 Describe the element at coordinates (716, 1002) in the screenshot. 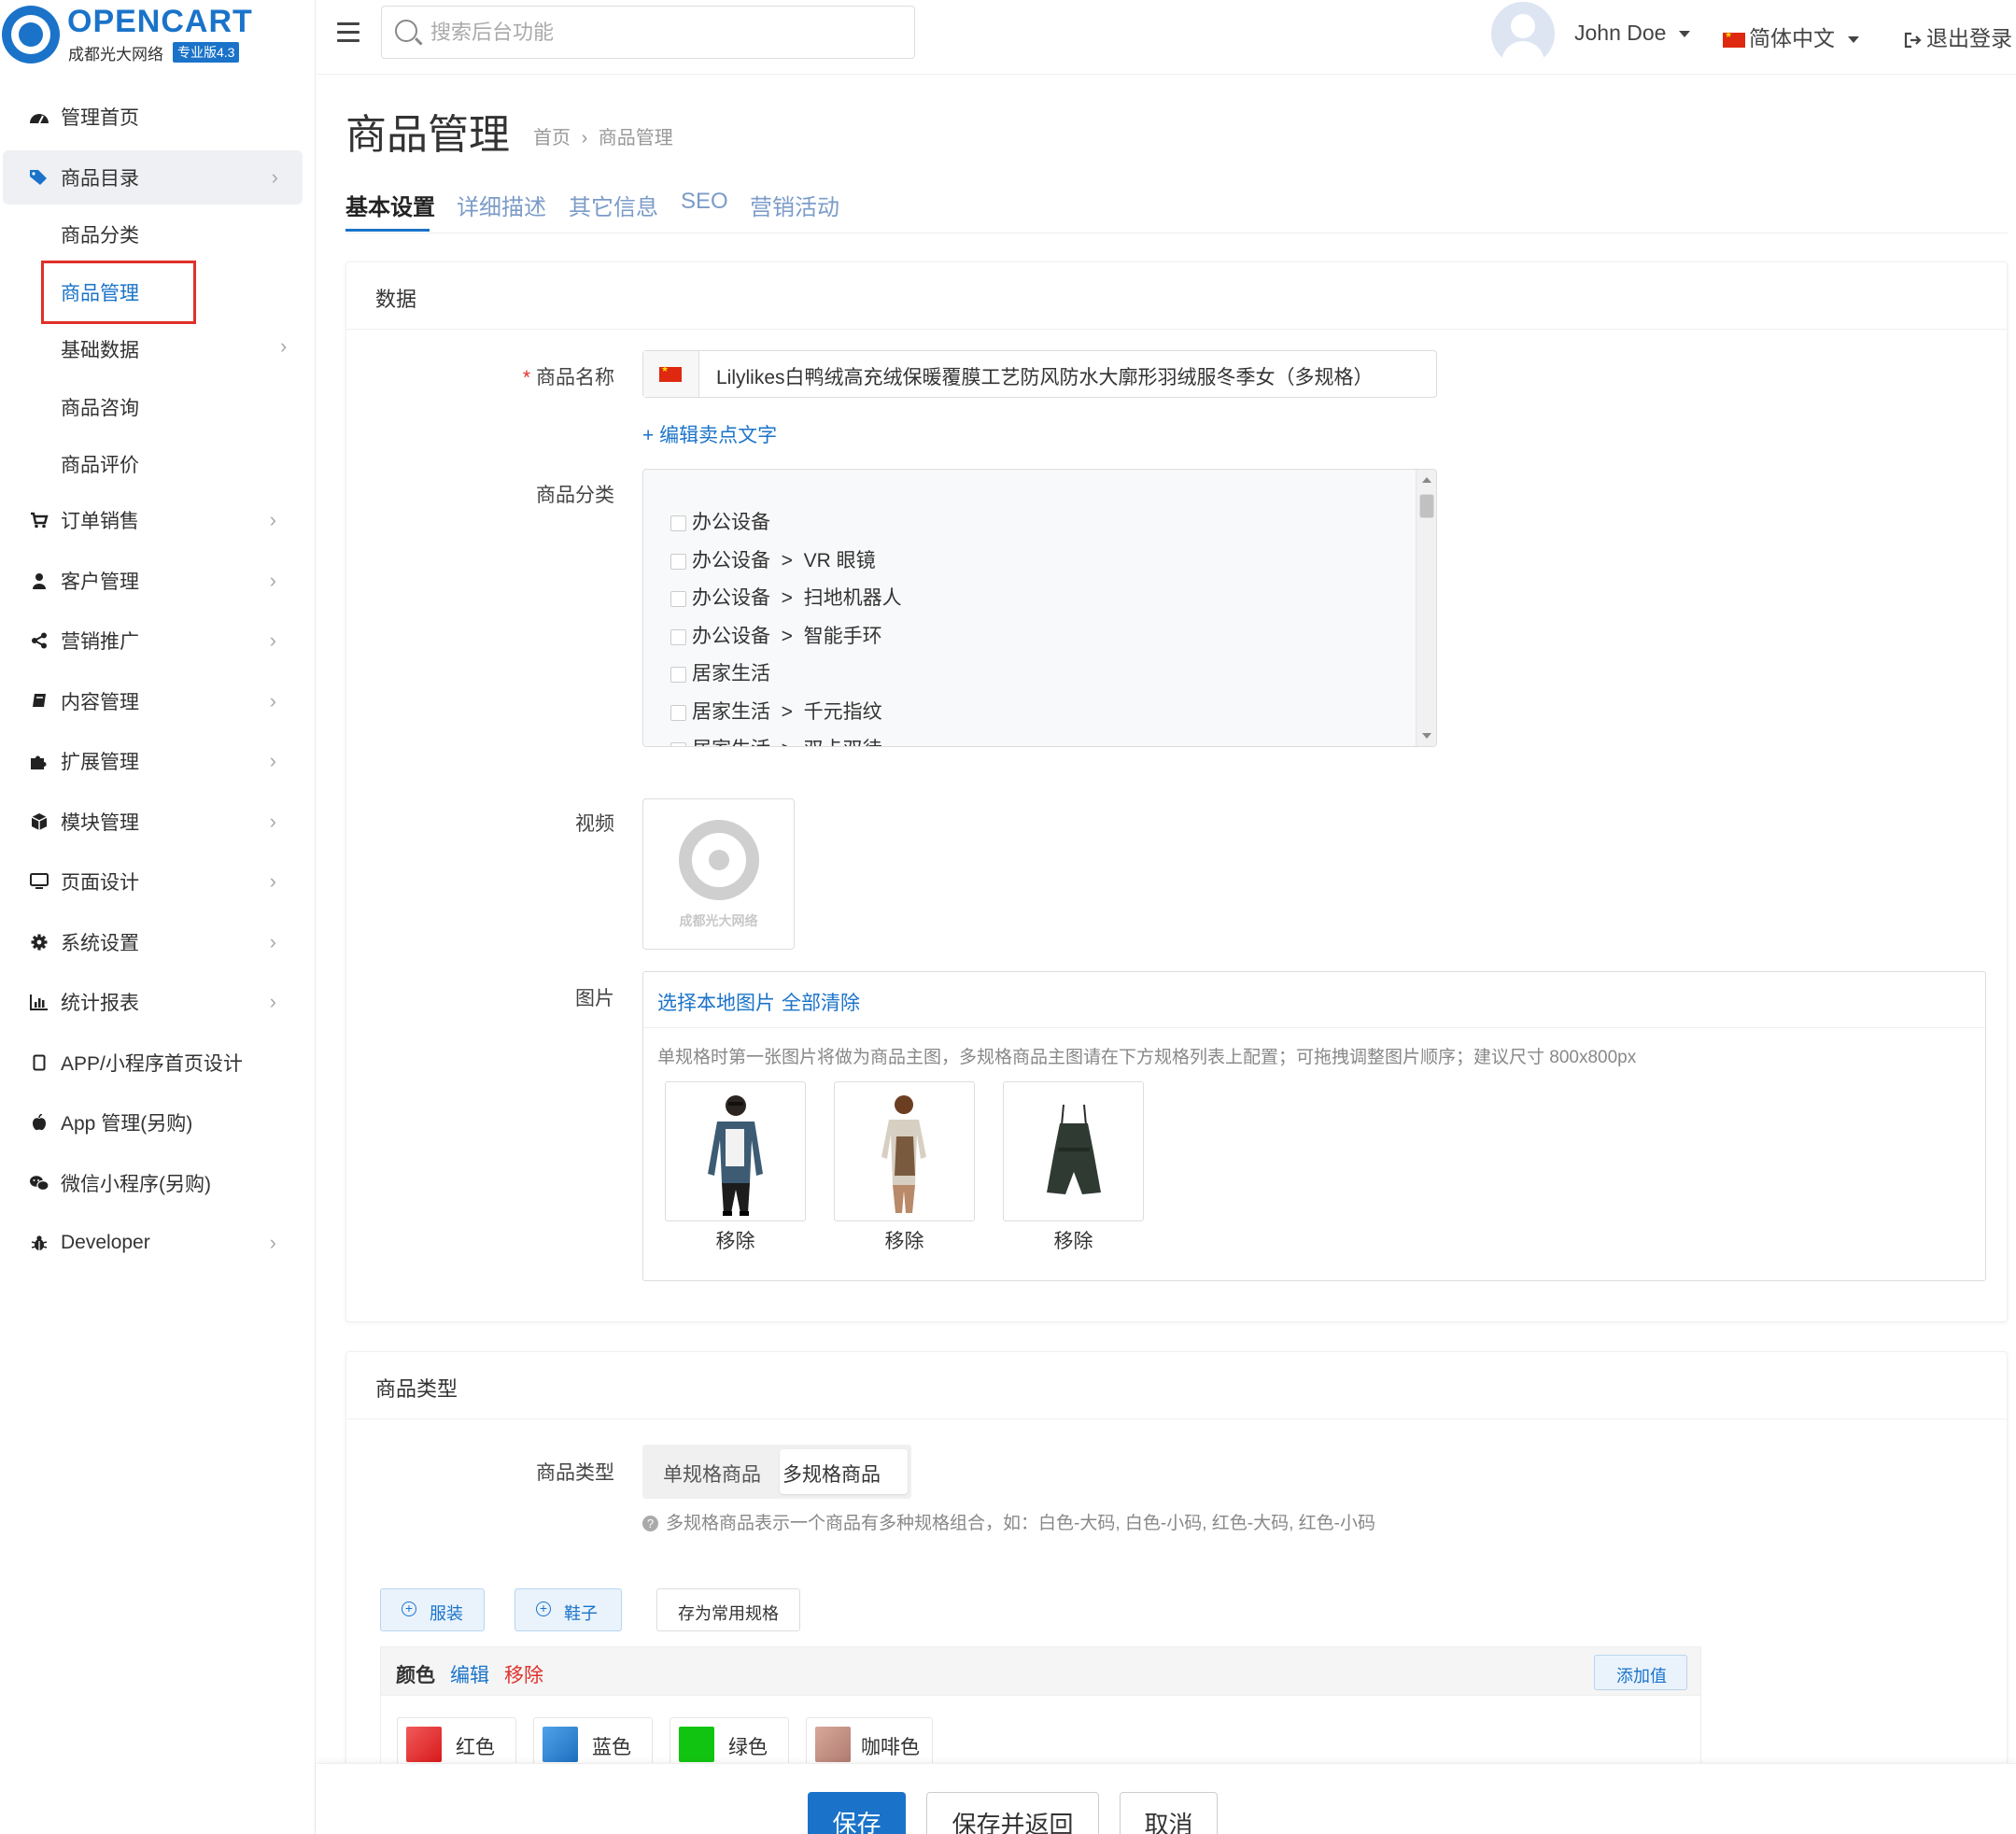

I see `select-local-image-link: 选择本地图片` at that location.